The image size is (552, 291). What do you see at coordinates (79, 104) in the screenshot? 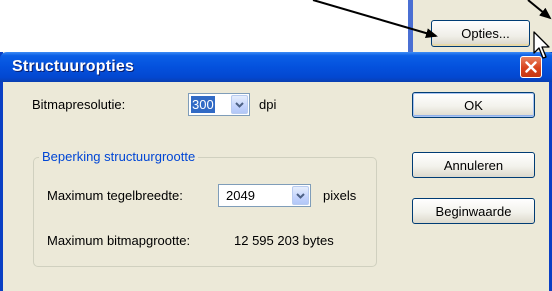
I see `bitmap-resolution-label: Bitmapresolutie:` at bounding box center [79, 104].